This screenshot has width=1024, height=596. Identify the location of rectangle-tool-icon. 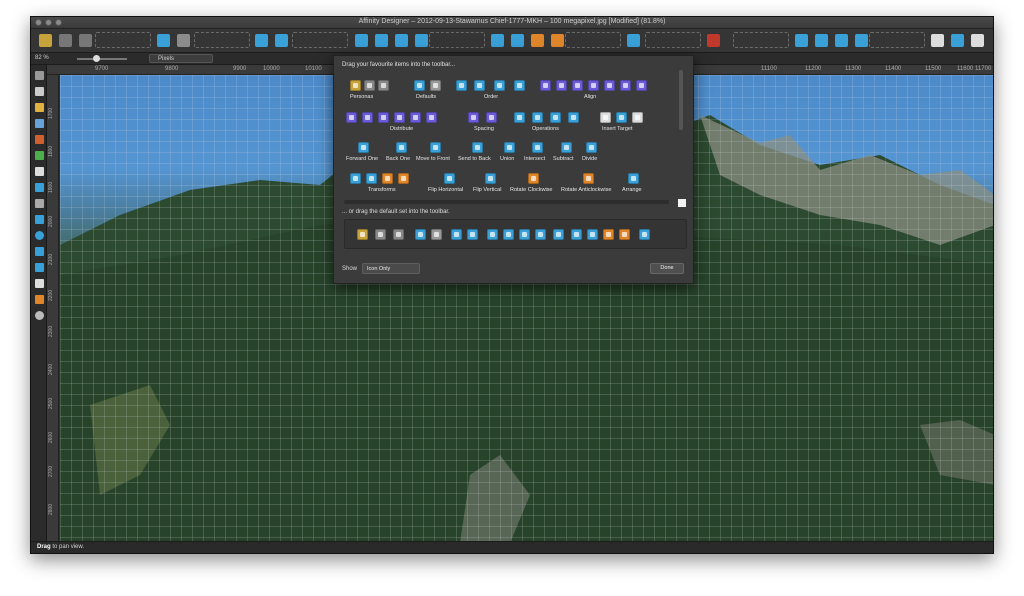
(39, 219).